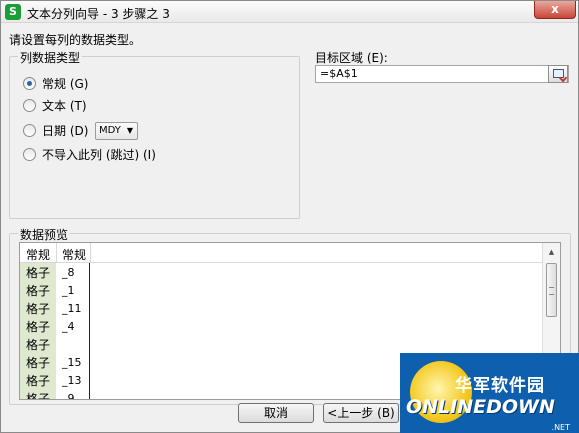  Describe the element at coordinates (551, 290) in the screenshot. I see `scrollbar-thumb` at that location.